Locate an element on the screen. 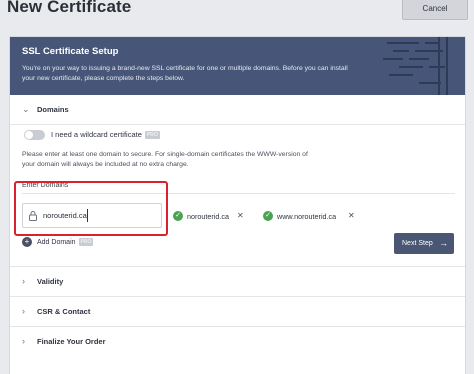 Image resolution: width=474 pixels, height=374 pixels. domain-chip: ✓ norouterid.ca ✕ is located at coordinates (213, 217).